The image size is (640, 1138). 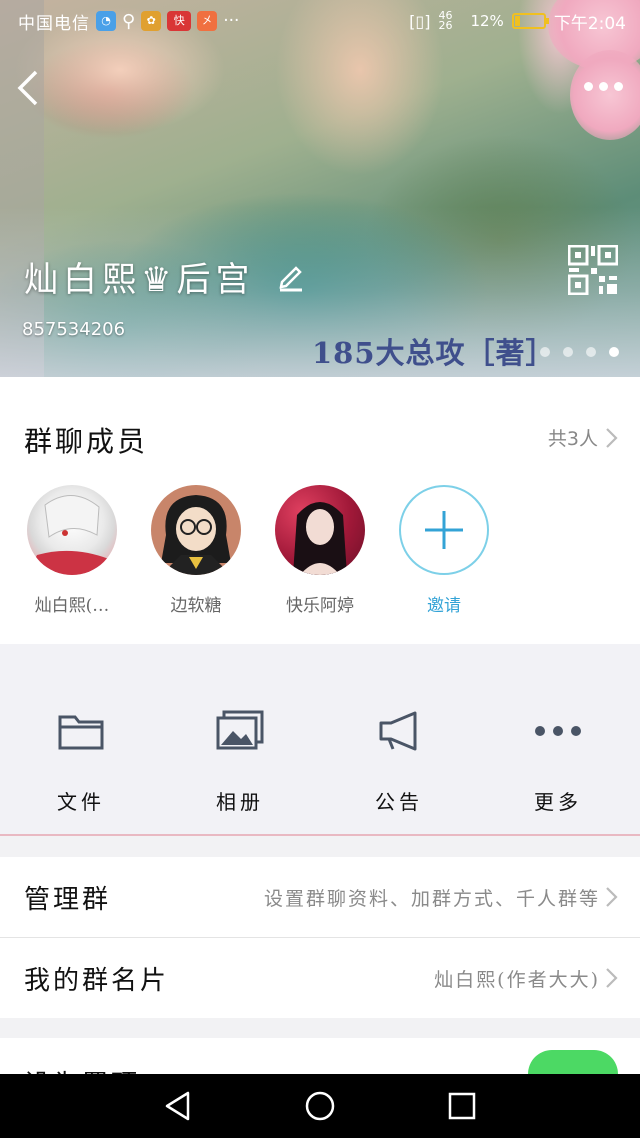 What do you see at coordinates (431, 898) in the screenshot?
I see `manage-group-value: 设置群聊资料、加群方式、千人群等` at bounding box center [431, 898].